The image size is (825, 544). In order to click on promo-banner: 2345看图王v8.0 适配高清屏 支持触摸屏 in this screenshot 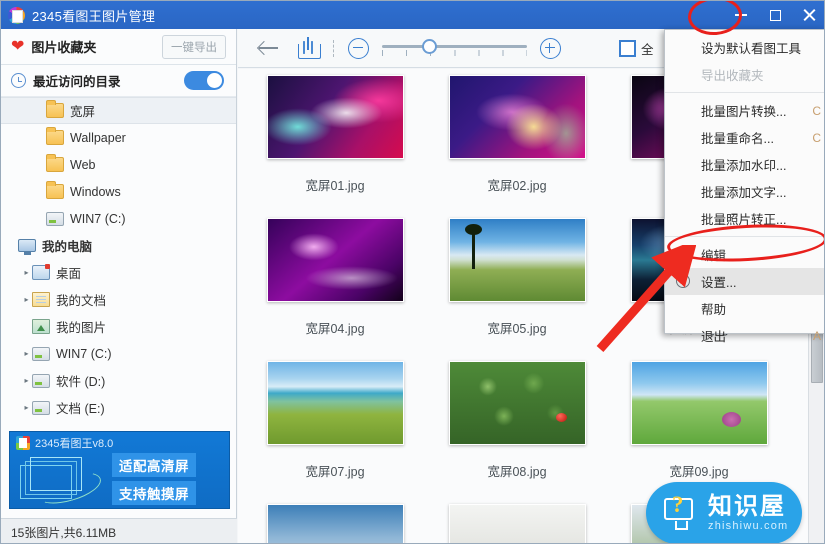, I will do `click(119, 470)`.